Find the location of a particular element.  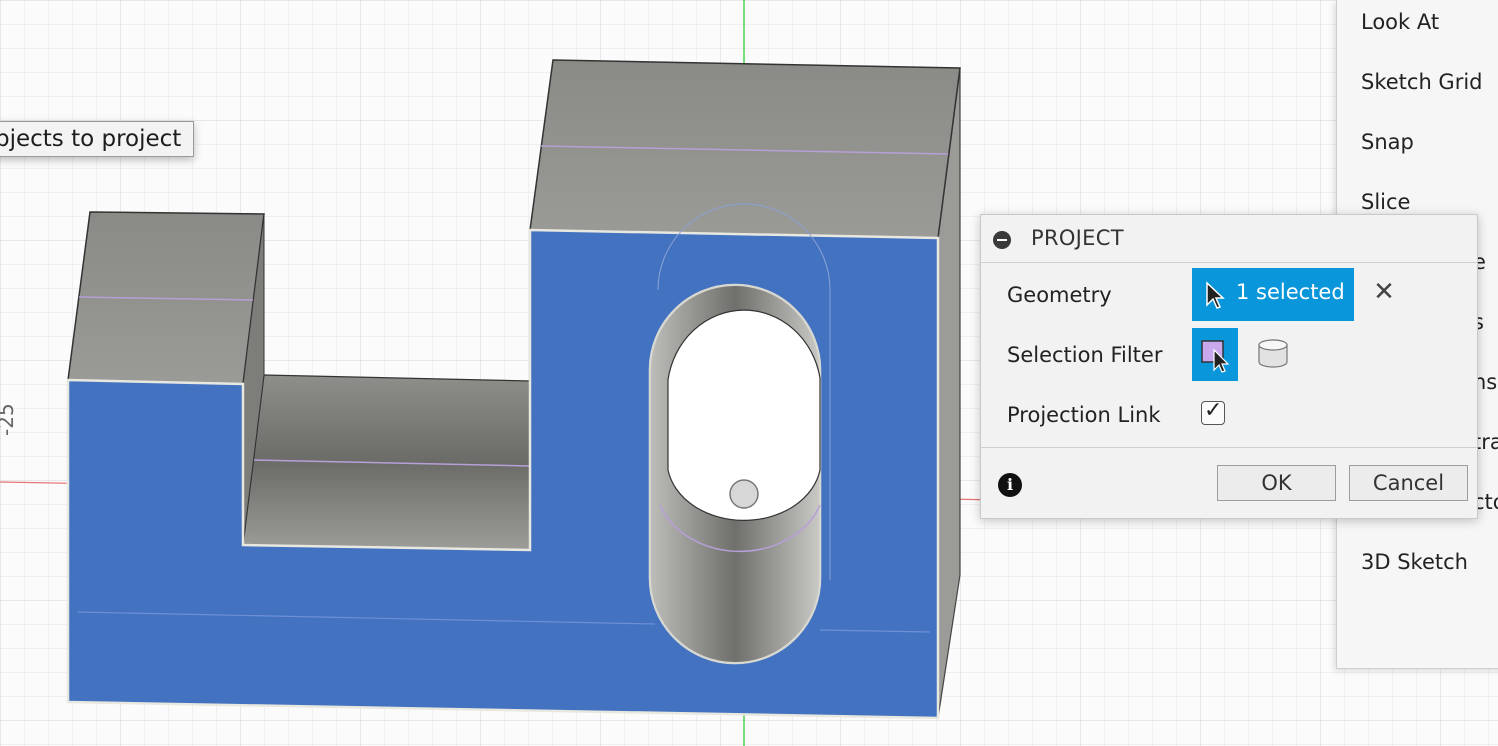

axis-tick-label: -25 is located at coordinates (9, 419).